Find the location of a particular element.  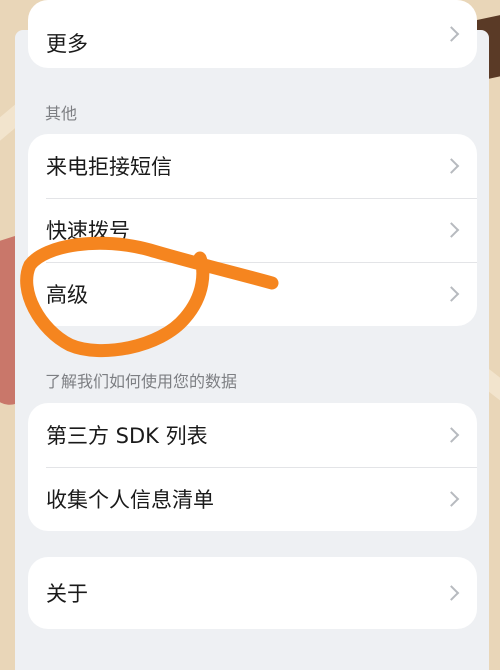

row-label: 高级 is located at coordinates (67, 295).